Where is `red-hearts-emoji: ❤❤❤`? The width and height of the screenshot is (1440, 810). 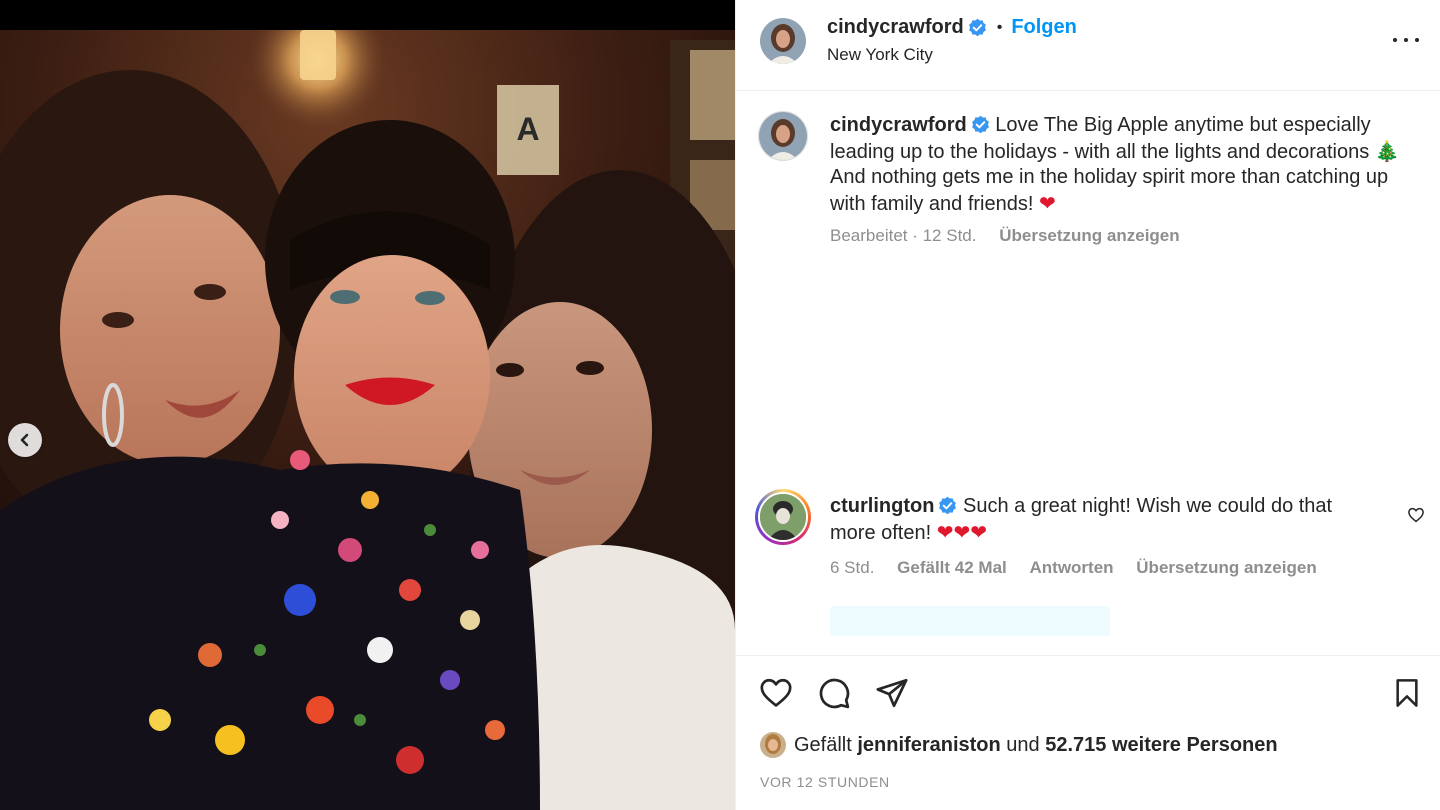
red-hearts-emoji: ❤❤❤ is located at coordinates (961, 531).